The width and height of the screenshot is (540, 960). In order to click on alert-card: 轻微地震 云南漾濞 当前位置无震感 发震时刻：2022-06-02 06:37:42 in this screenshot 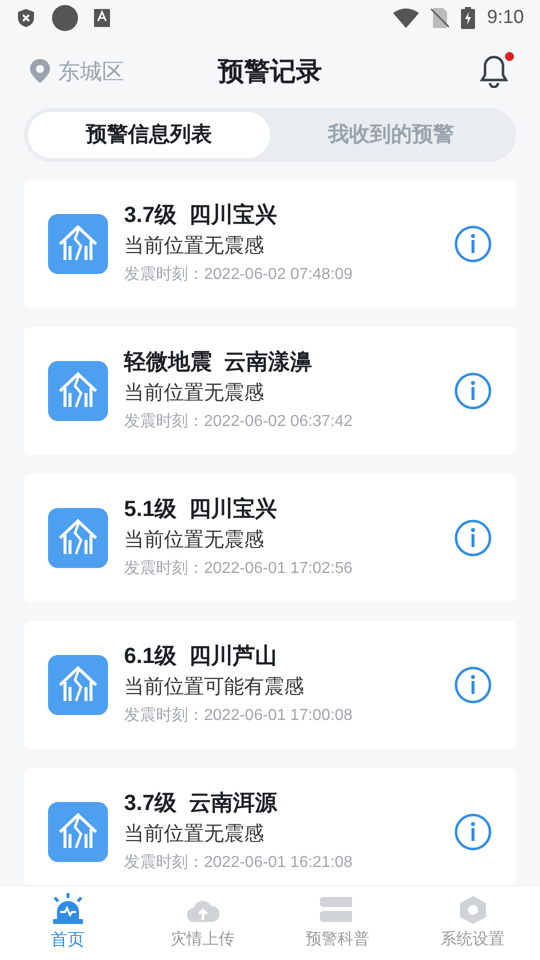, I will do `click(270, 391)`.